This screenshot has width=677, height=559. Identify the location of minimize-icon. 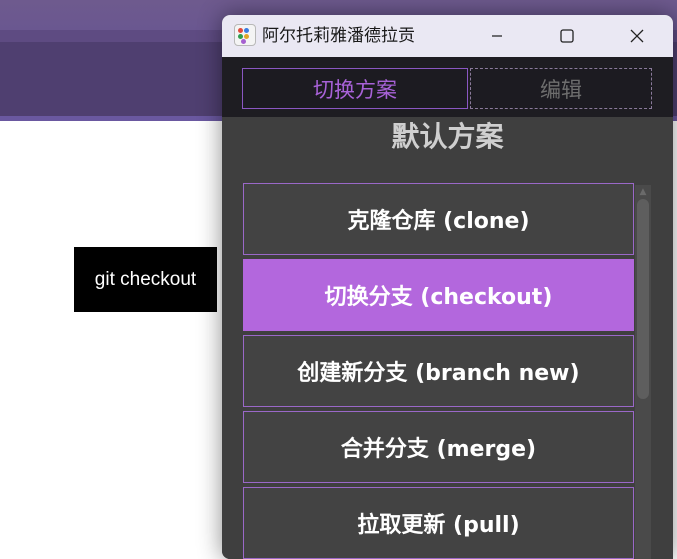
(497, 36).